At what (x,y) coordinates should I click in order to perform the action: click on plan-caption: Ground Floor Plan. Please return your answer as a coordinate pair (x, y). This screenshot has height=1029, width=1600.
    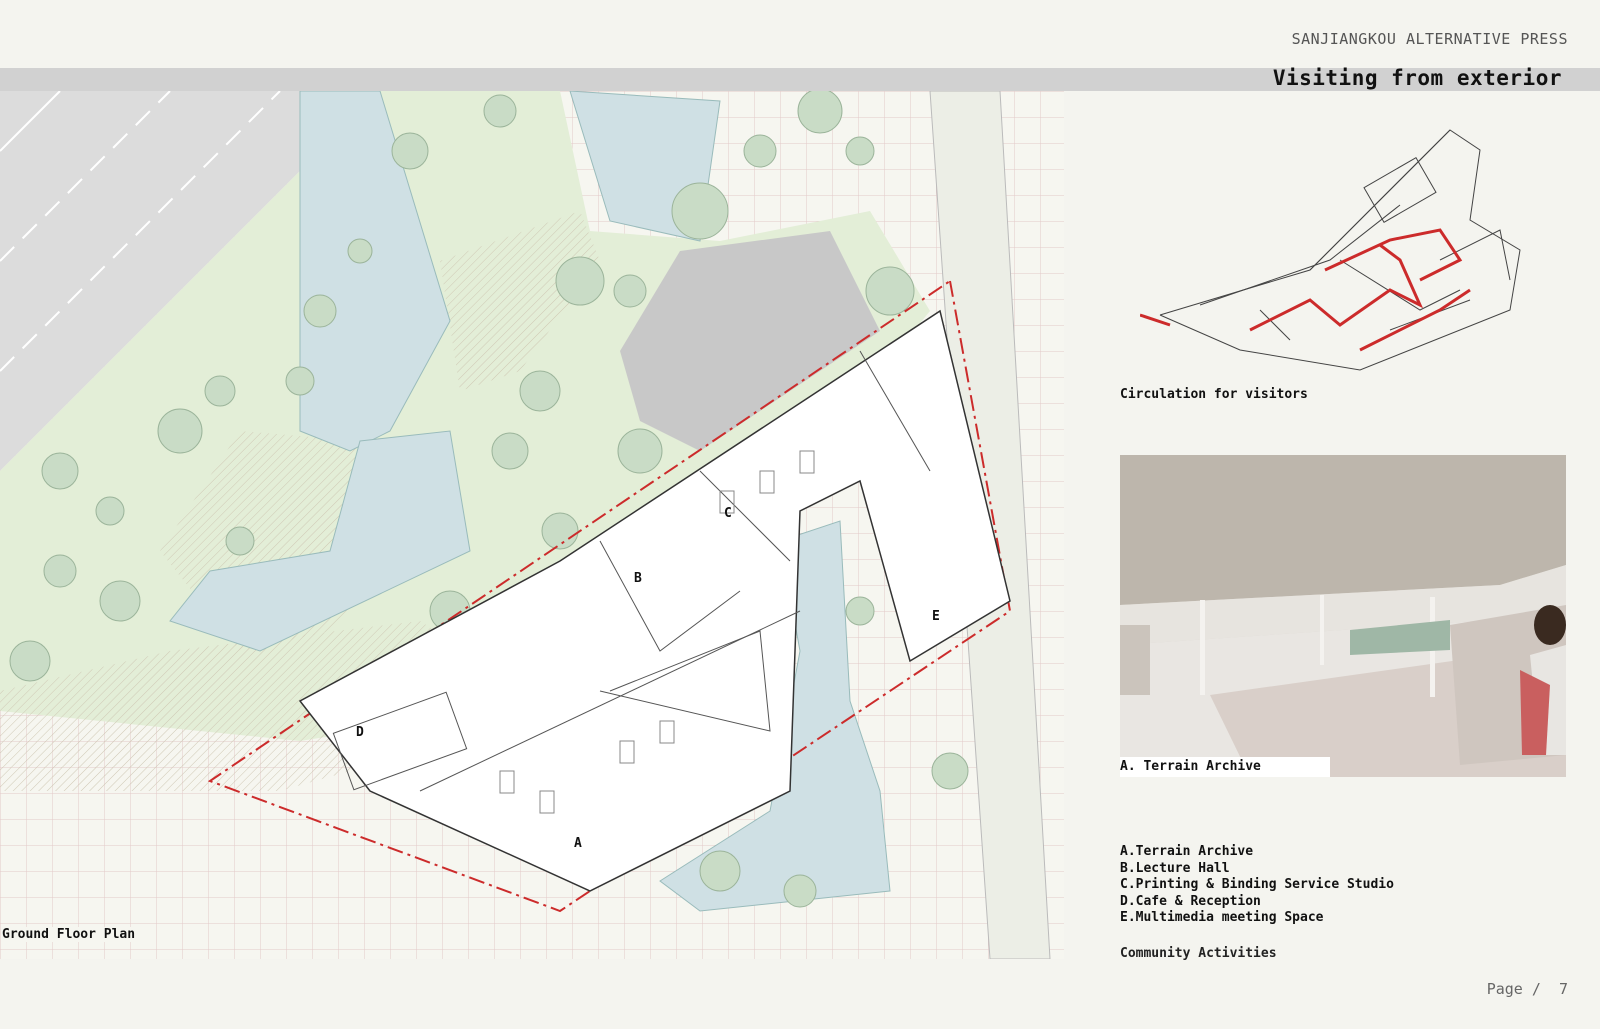
    Looking at the image, I should click on (69, 934).